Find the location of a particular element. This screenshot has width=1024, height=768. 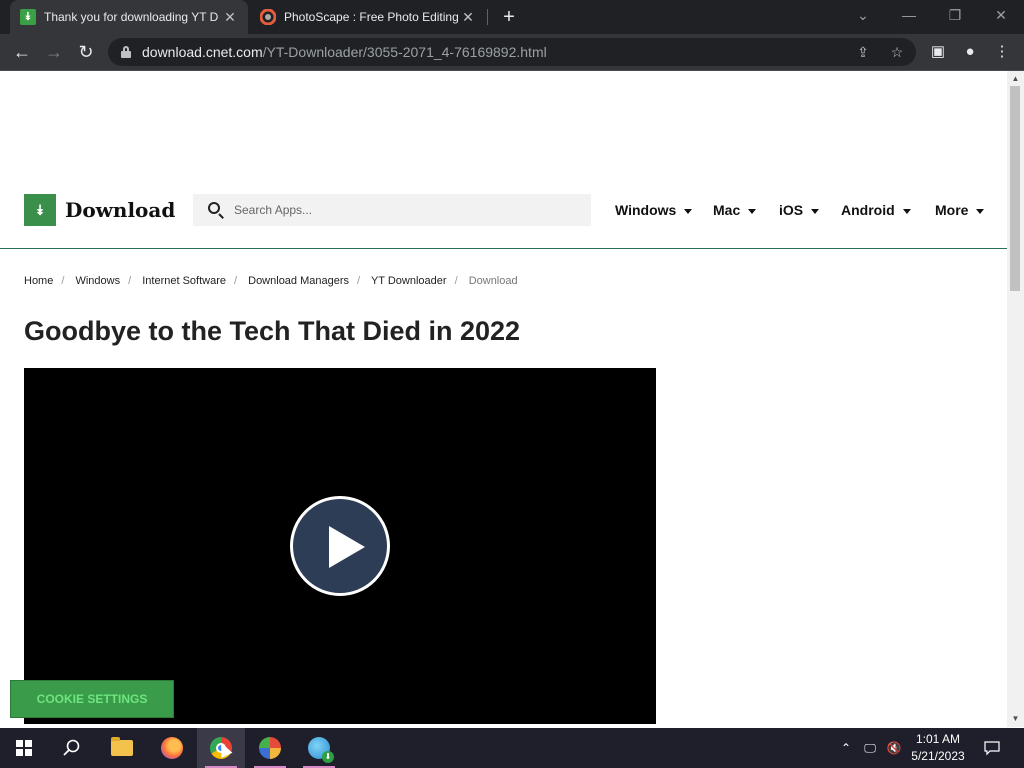

start-button is located at coordinates (24, 748).